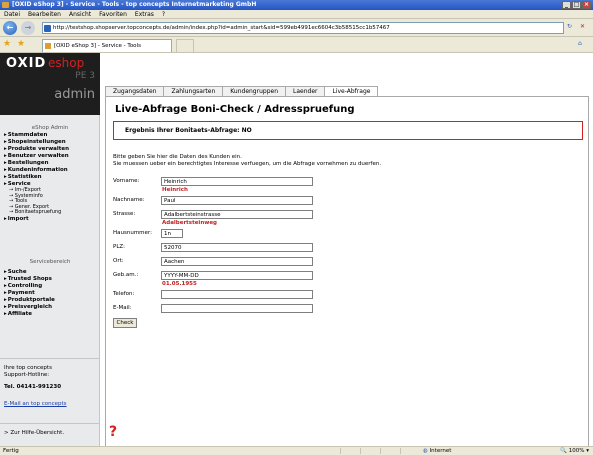 This screenshot has height=455, width=593. Describe the element at coordinates (119, 247) in the screenshot. I see `label-plz: PLZ:` at that location.